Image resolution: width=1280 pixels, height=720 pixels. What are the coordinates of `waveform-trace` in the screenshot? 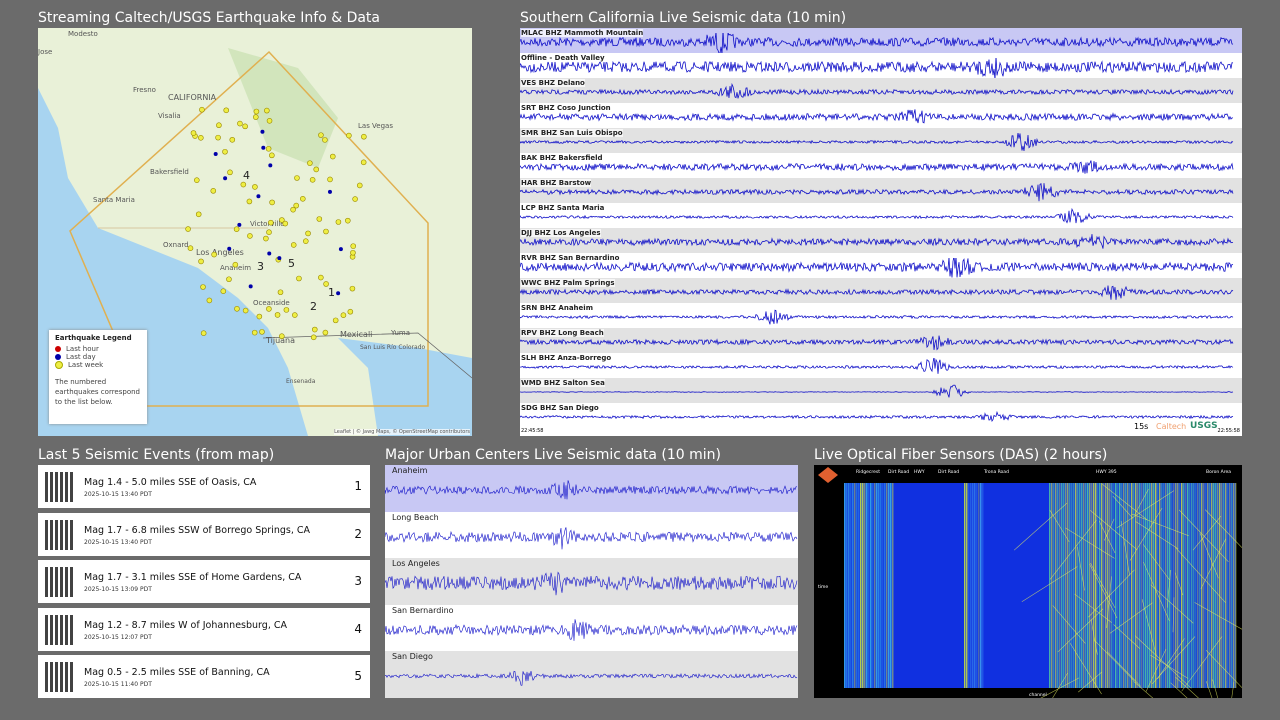 It's located at (591, 679).